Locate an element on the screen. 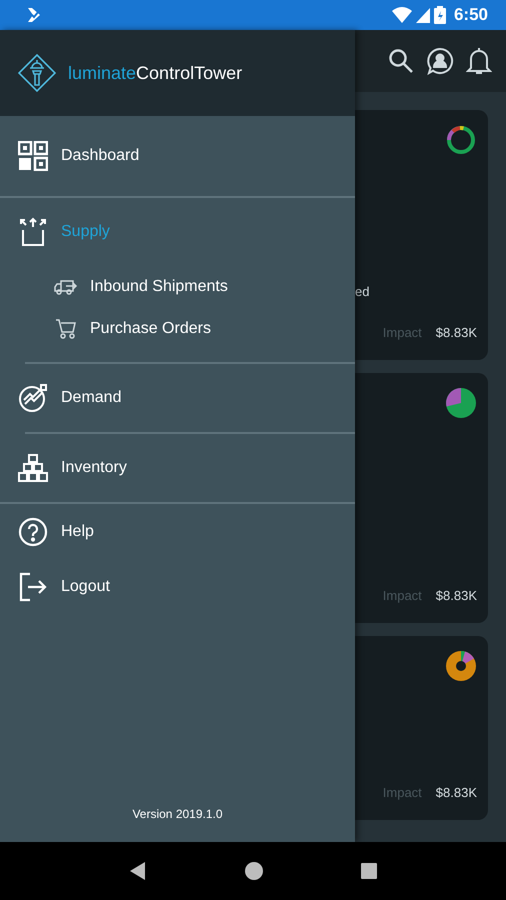 The height and width of the screenshot is (900, 506). back-icon is located at coordinates (138, 871).